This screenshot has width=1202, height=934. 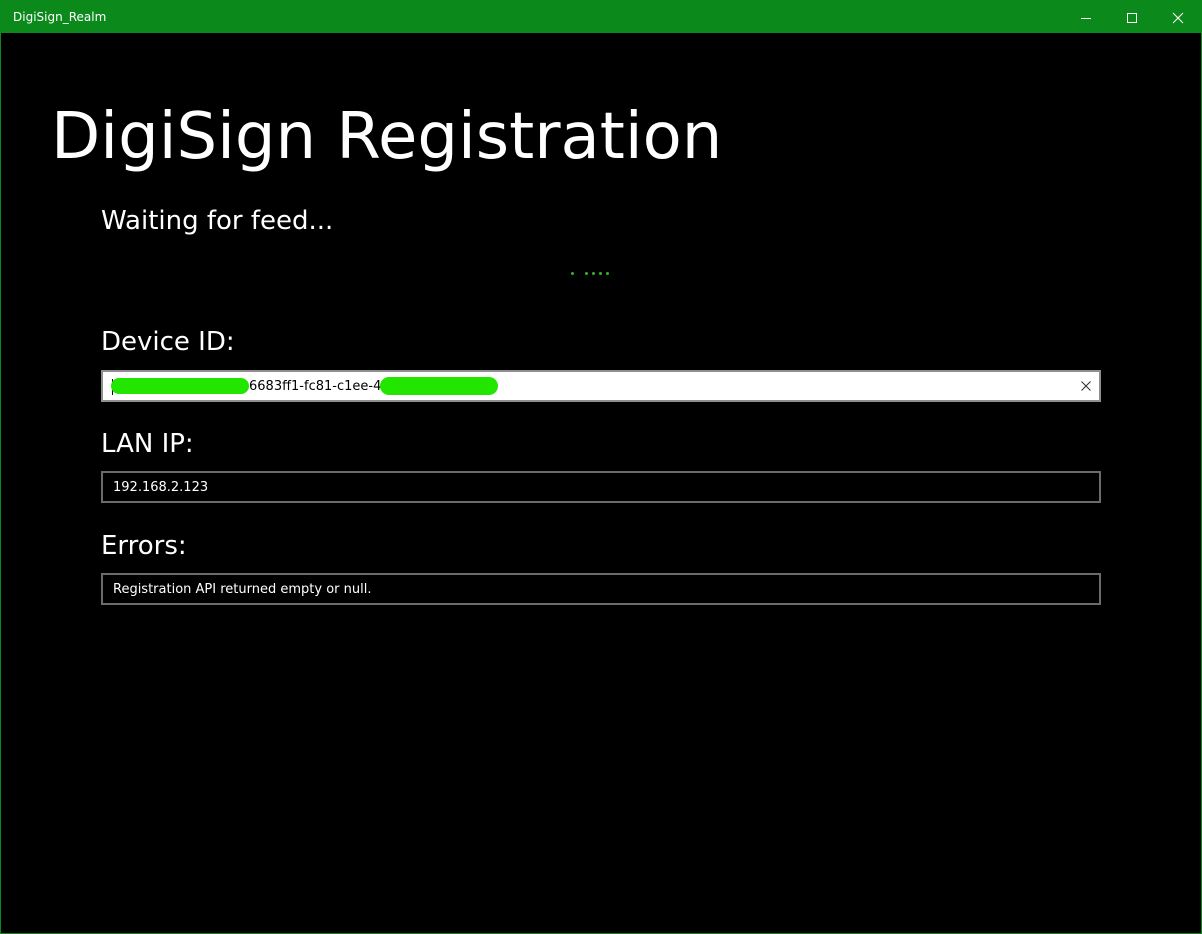 What do you see at coordinates (601, 386) in the screenshot?
I see `device-id-input: 6683ff1-fc81-c1ee-40` at bounding box center [601, 386].